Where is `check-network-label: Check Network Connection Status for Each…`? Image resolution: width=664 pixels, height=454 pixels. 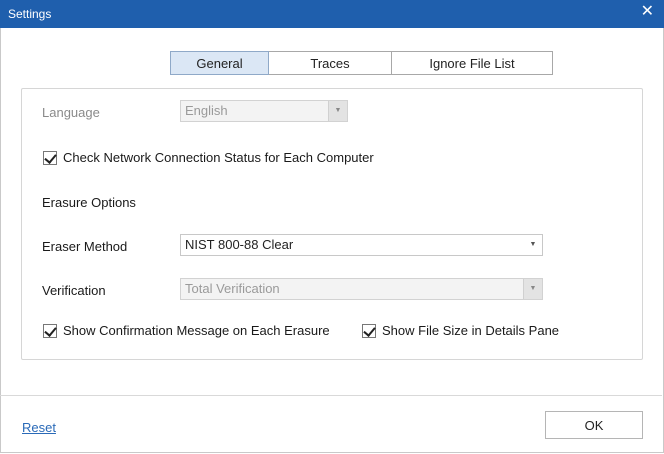 check-network-label: Check Network Connection Status for Each… is located at coordinates (218, 157).